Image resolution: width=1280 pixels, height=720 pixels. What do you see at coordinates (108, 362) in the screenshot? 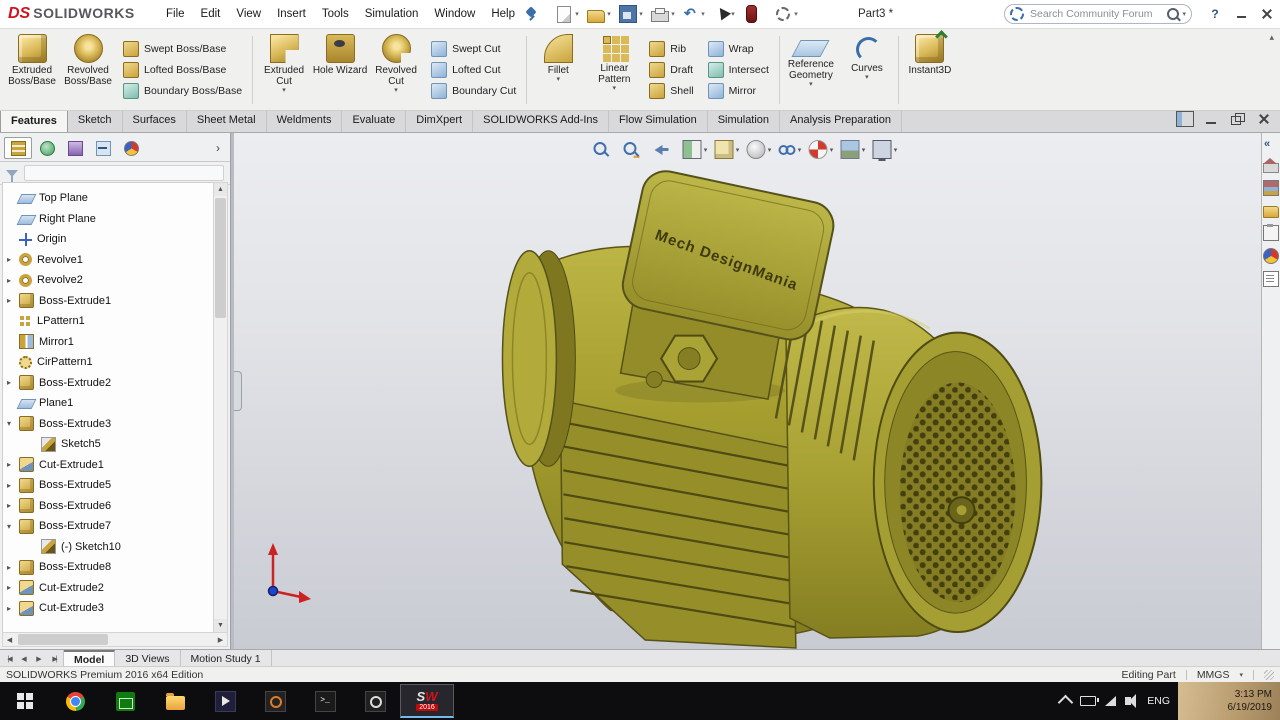
I see `tree-item: CirPattern1` at bounding box center [108, 362].